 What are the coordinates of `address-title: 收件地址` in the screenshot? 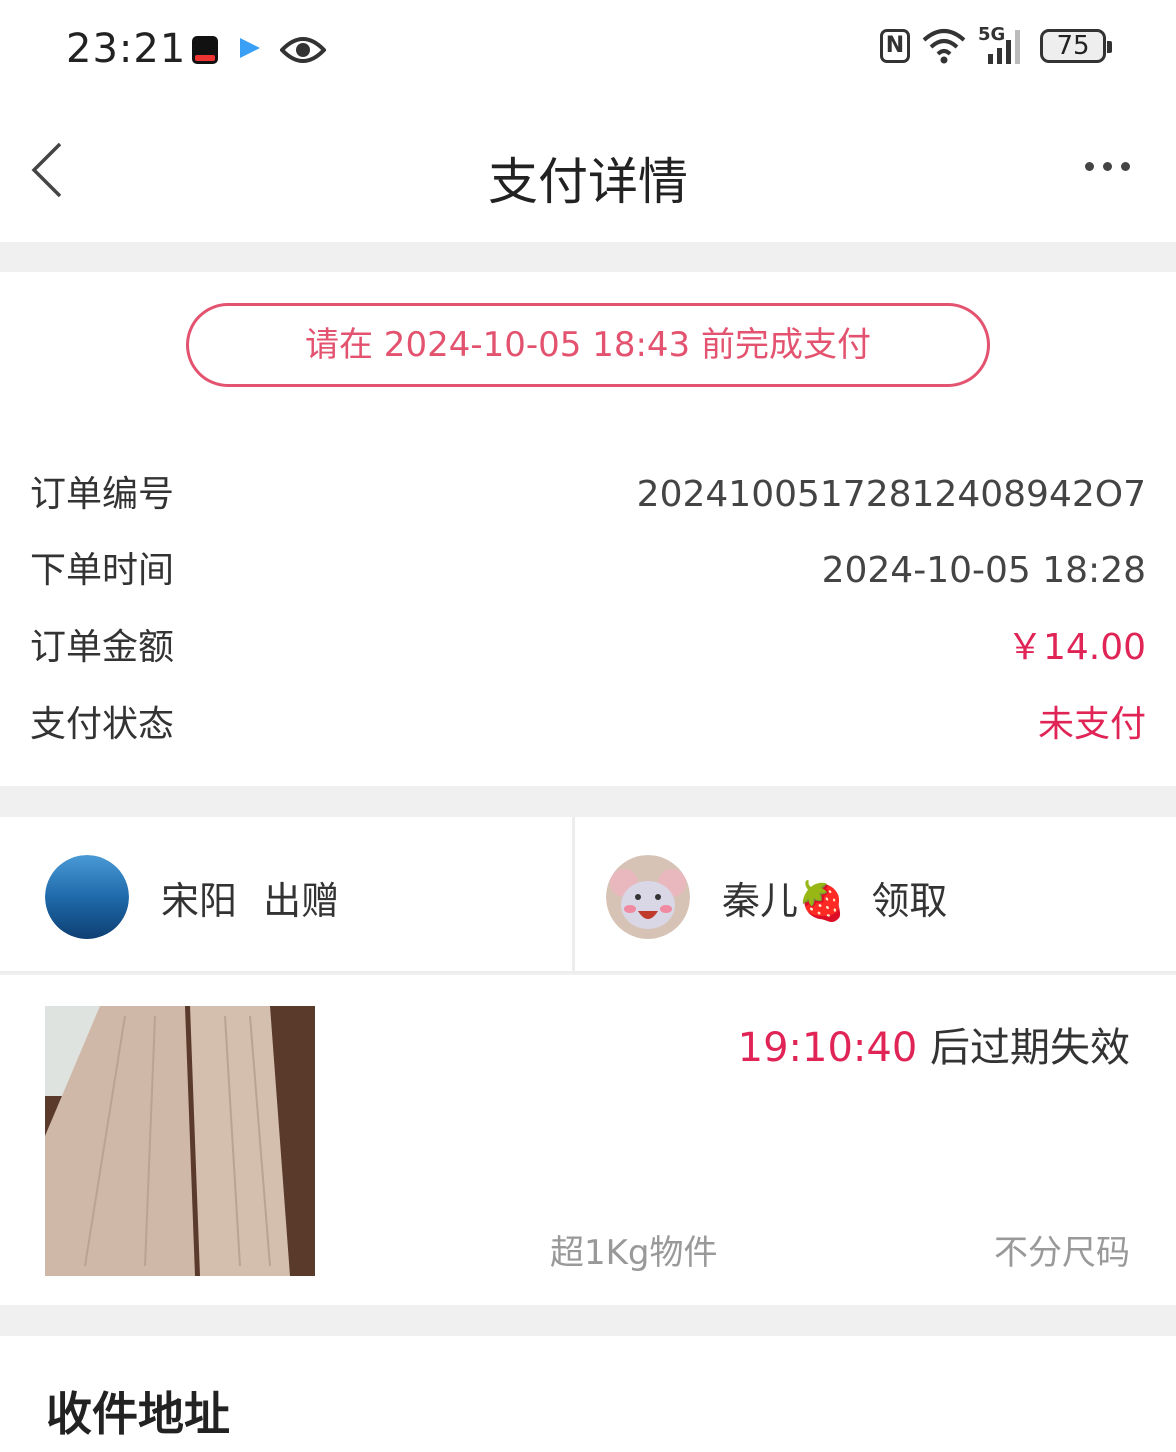 It's located at (138, 1414).